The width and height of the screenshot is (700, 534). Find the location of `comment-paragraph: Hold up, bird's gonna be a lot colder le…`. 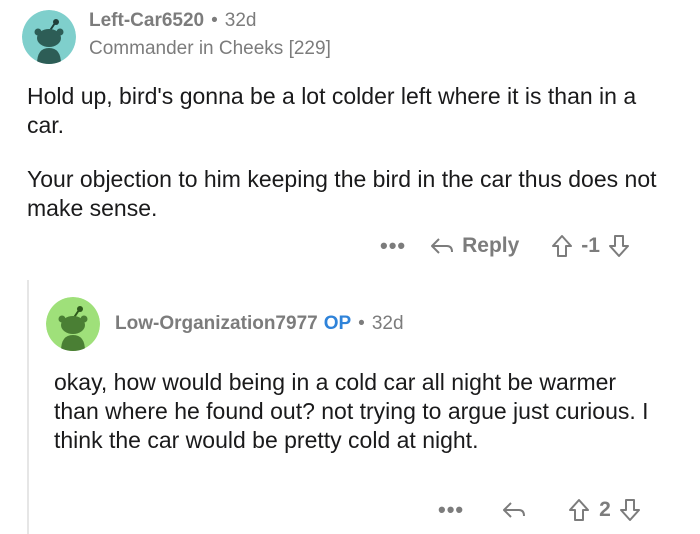

comment-paragraph: Hold up, bird's gonna be a lot colder le… is located at coordinates (332, 110).